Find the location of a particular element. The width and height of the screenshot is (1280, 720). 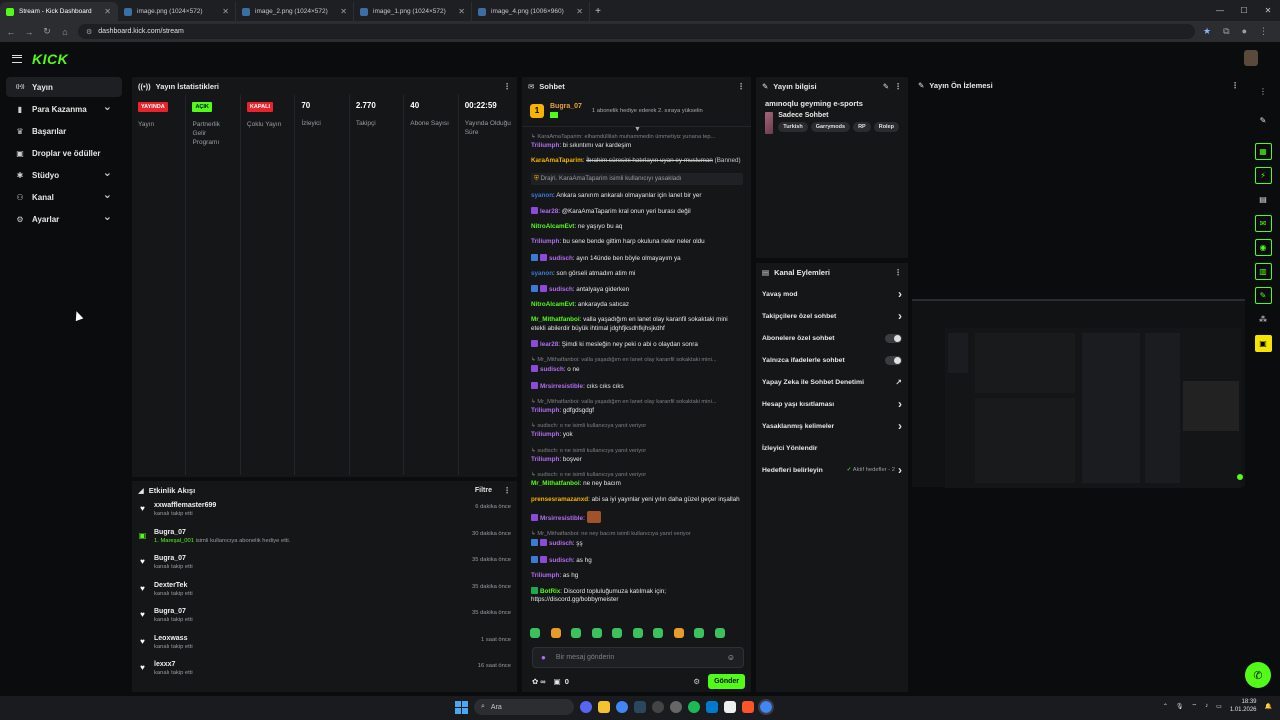

app-icon is located at coordinates (676, 707).